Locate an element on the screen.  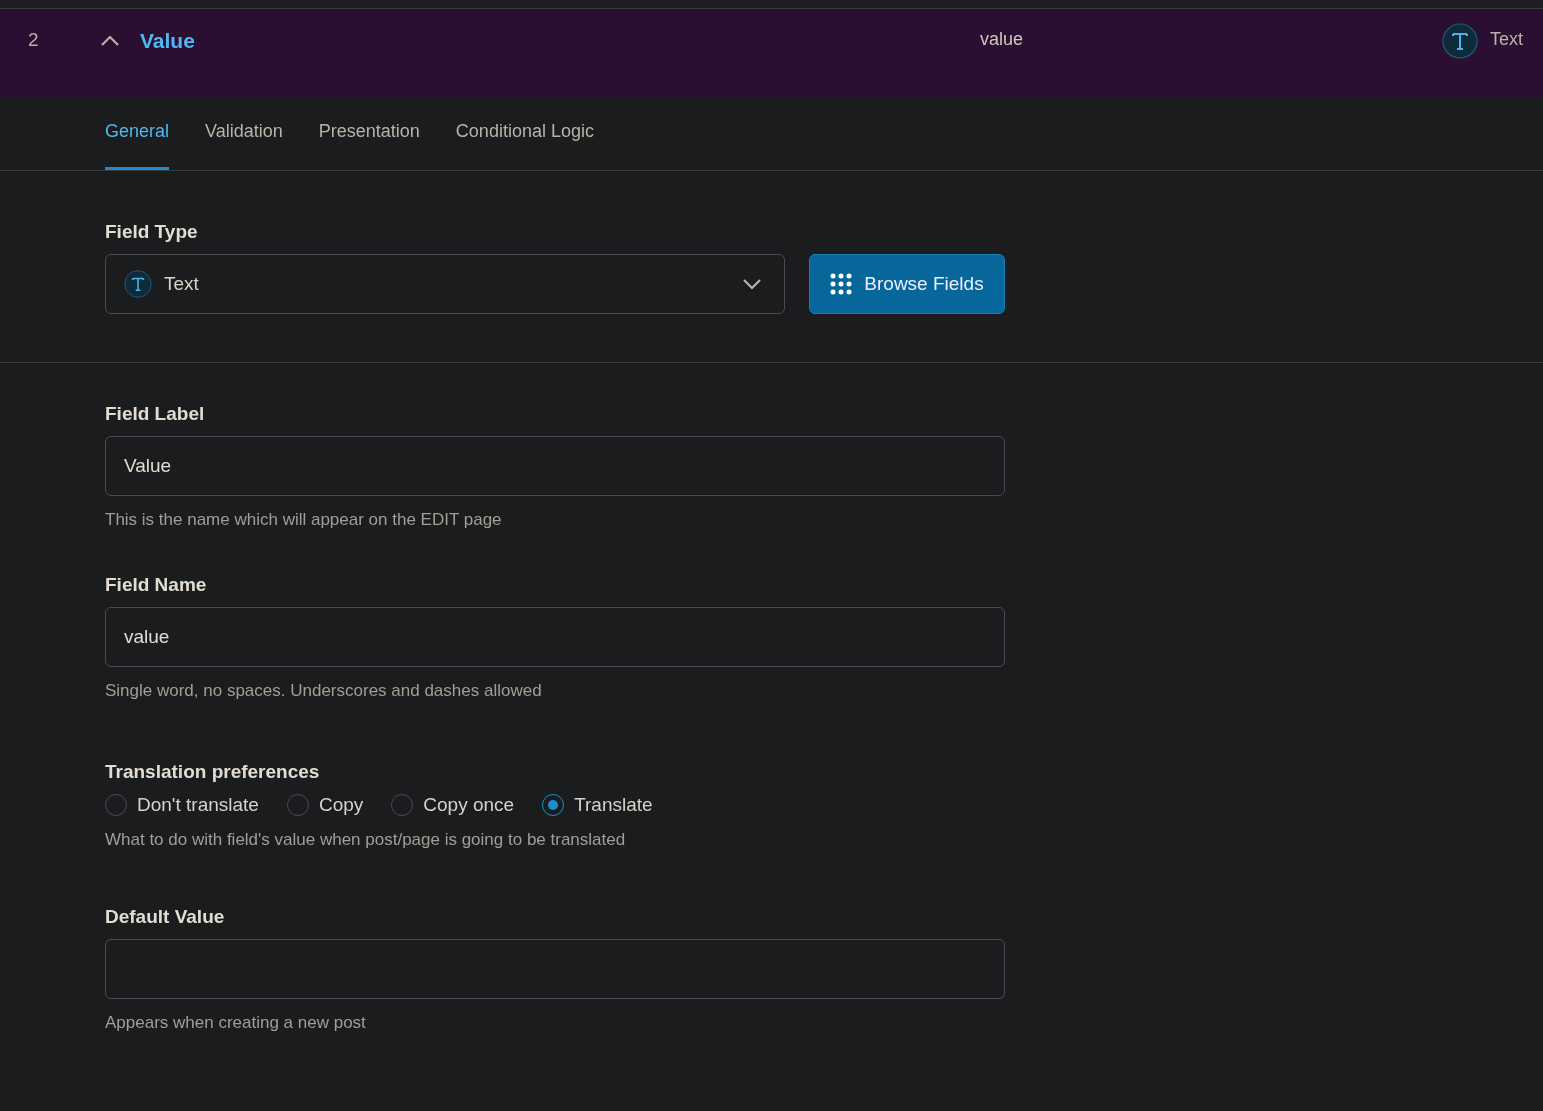
help-text: What to do with field's value when post/page is going to be translated is located at coordinates (366, 840).